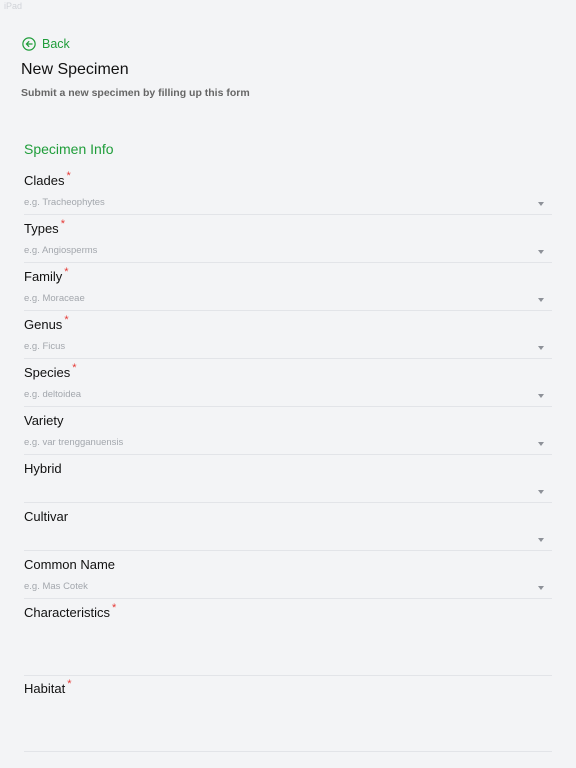  I want to click on field-label: Clades, so click(44, 180).